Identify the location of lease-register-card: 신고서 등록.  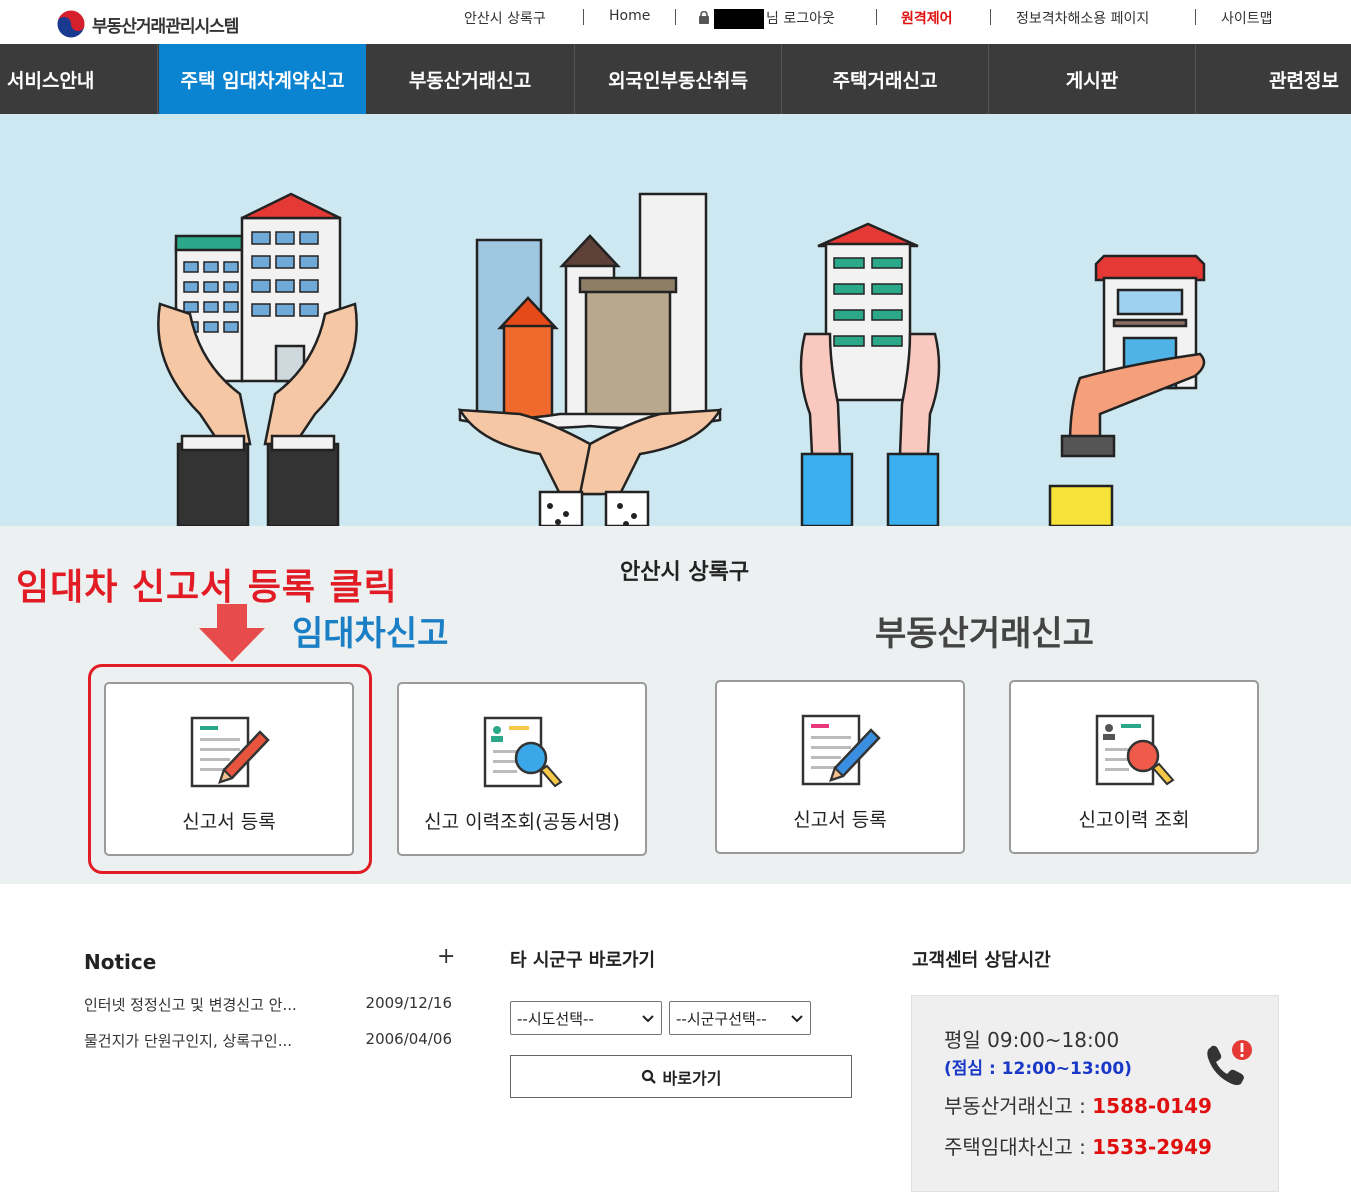
(229, 769).